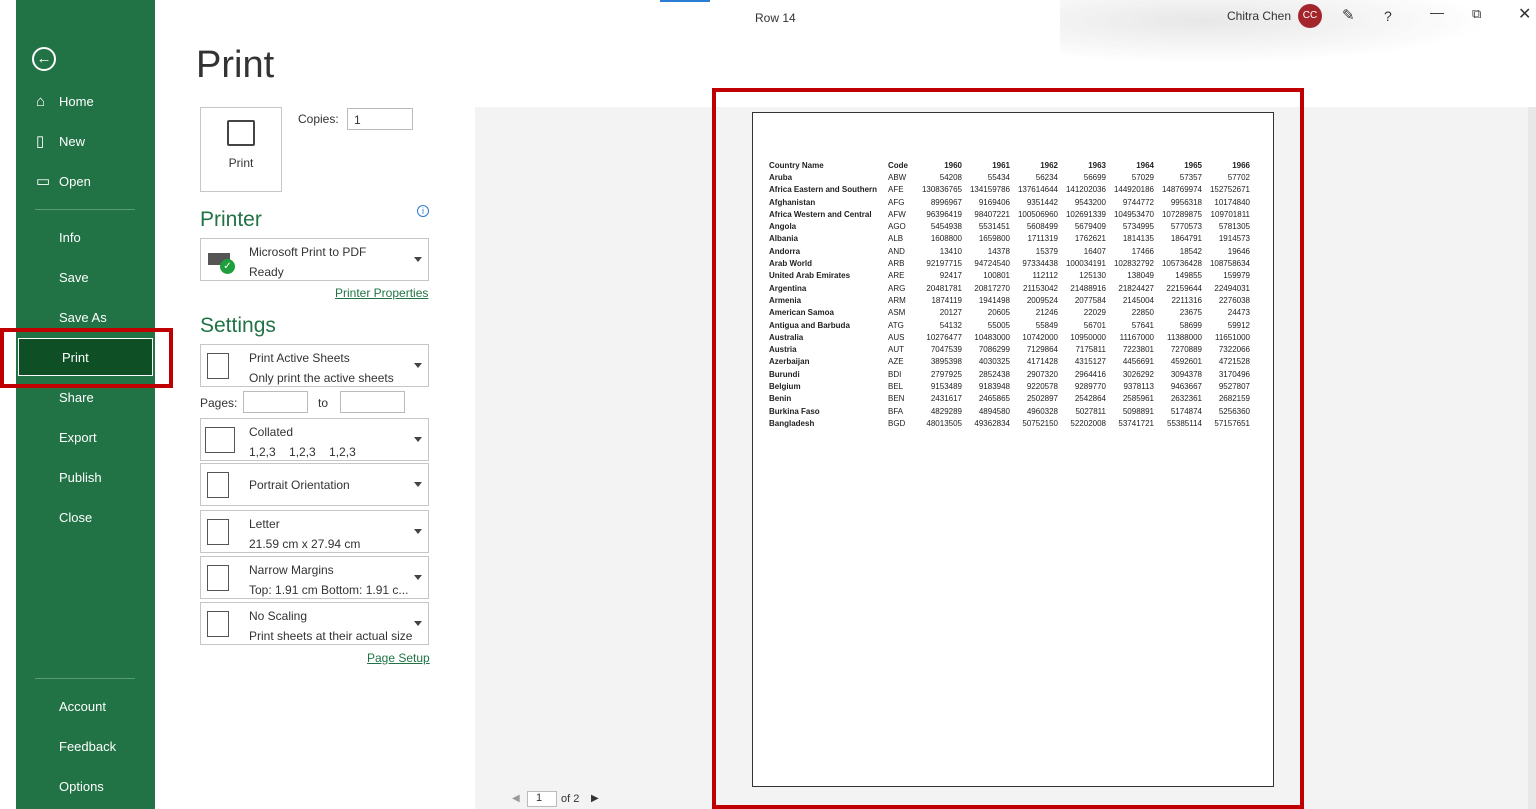 This screenshot has height=809, width=1536. I want to click on nav-feedback: Feedback, so click(85, 746).